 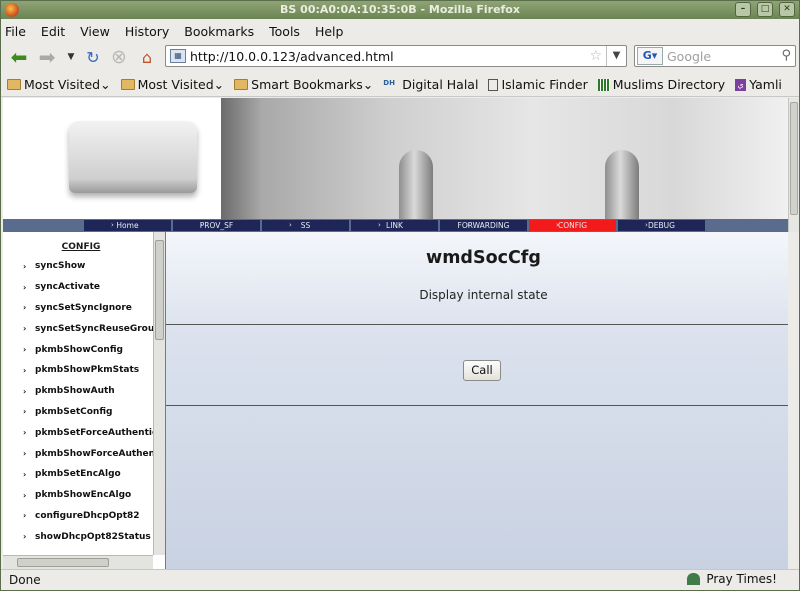 What do you see at coordinates (133, 157) in the screenshot?
I see `device-image-small` at bounding box center [133, 157].